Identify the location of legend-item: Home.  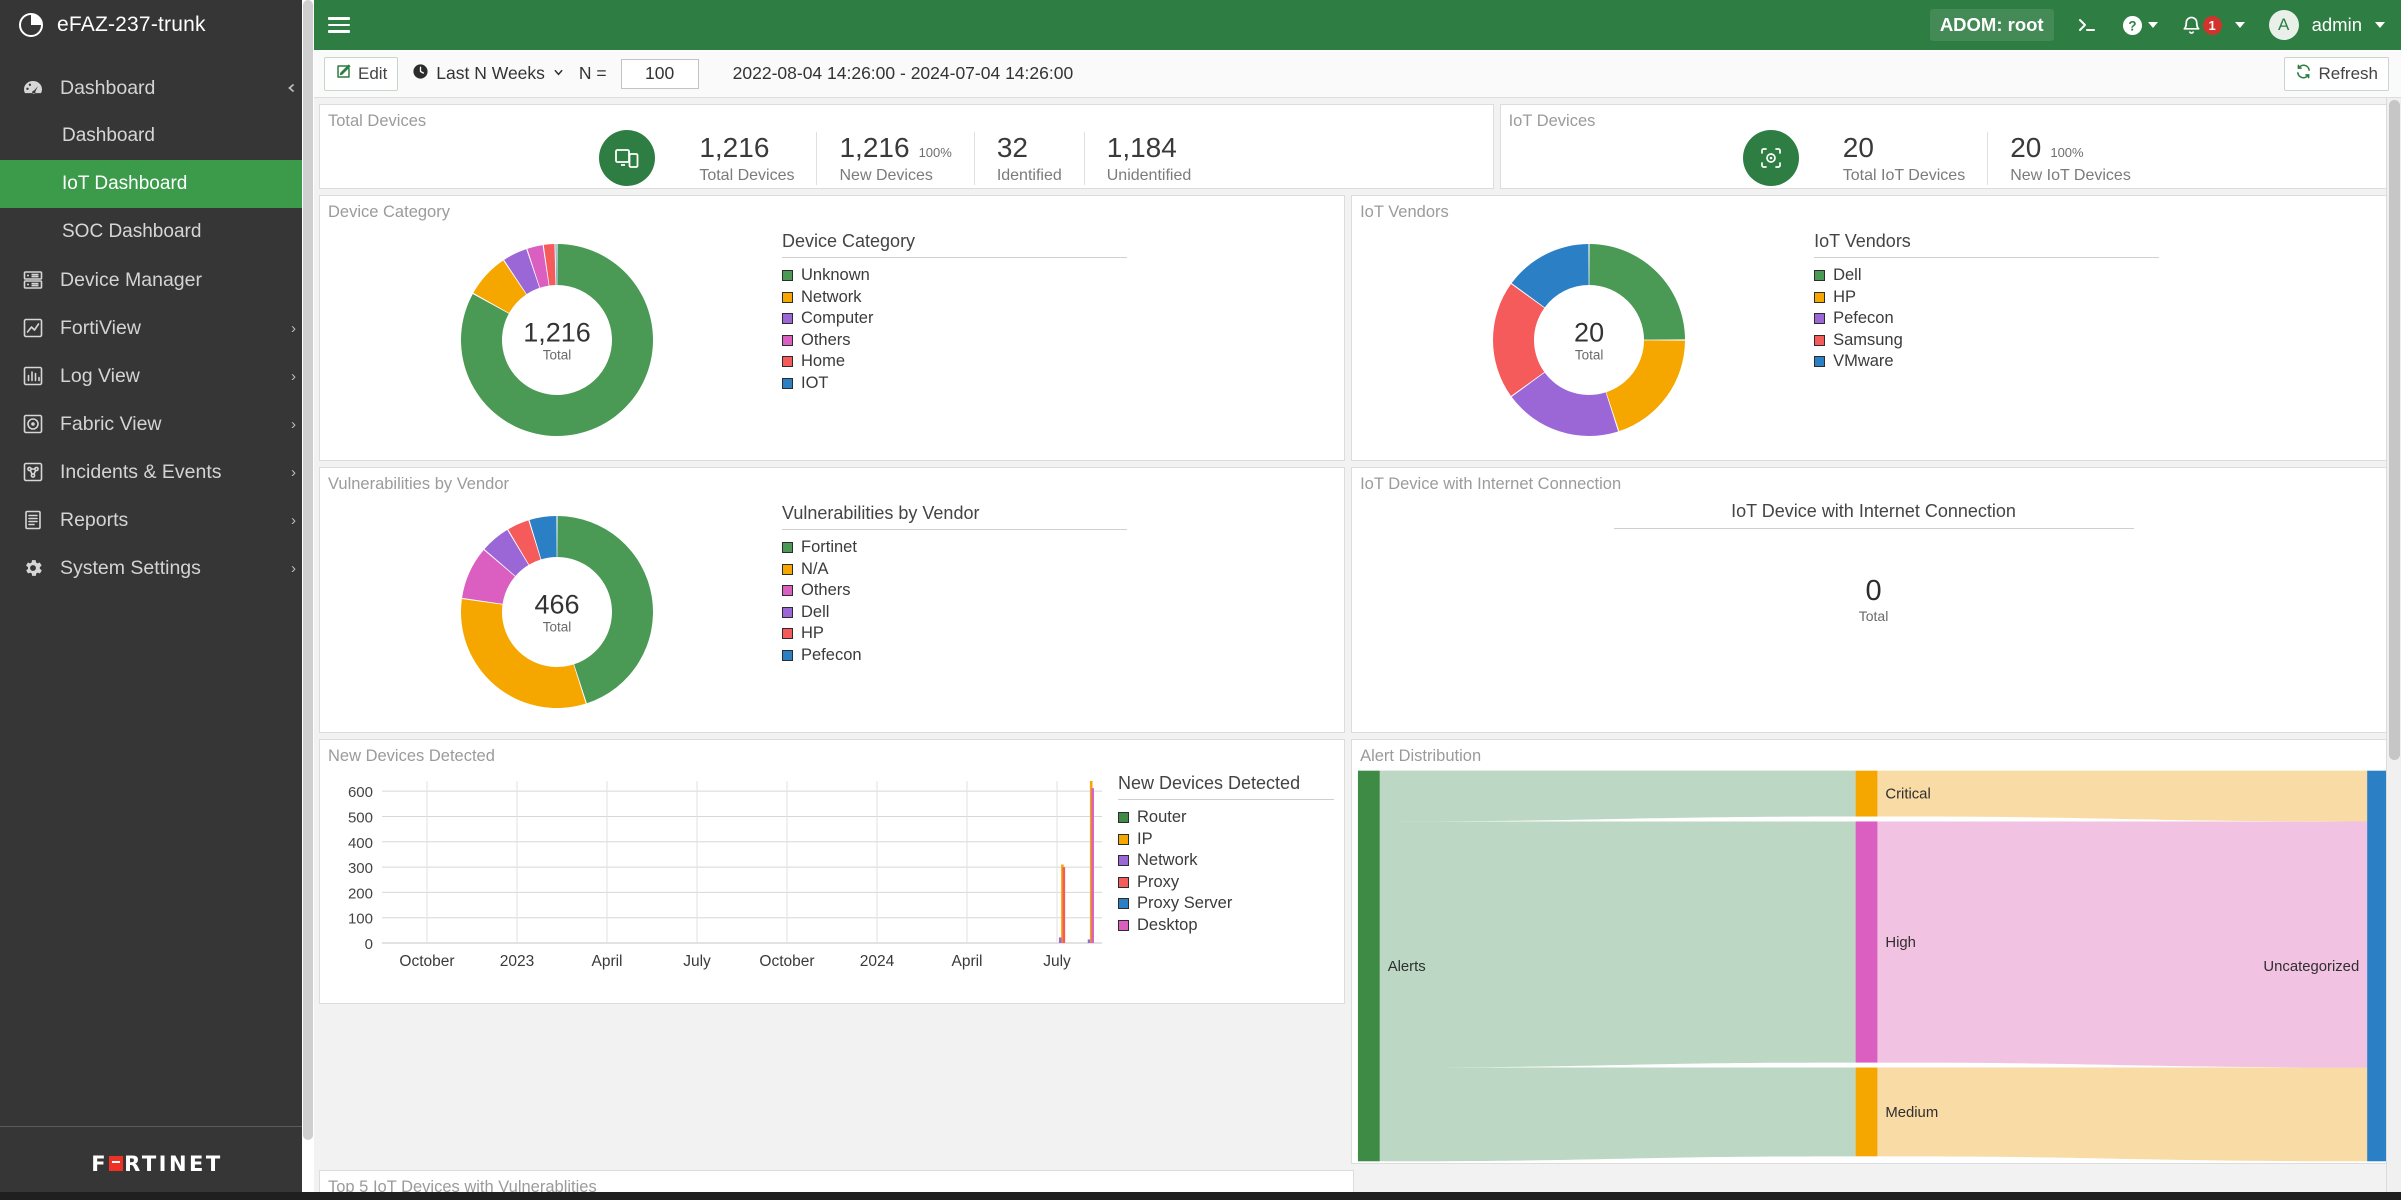
(954, 362).